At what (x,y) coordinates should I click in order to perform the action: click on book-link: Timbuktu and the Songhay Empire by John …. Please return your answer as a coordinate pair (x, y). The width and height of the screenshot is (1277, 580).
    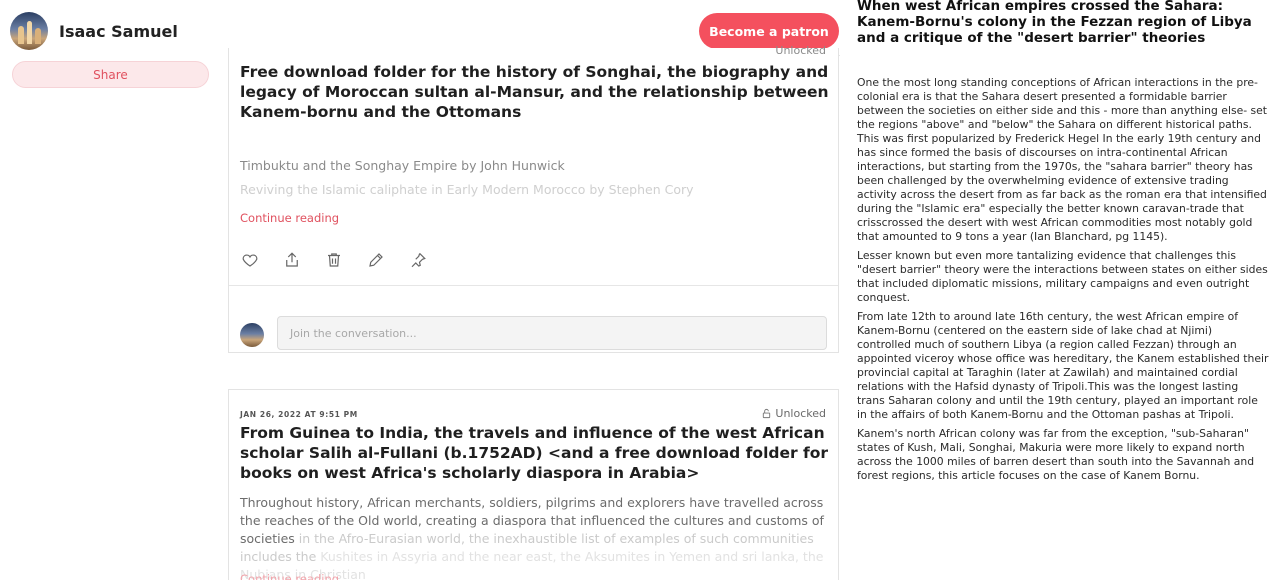
    Looking at the image, I should click on (402, 165).